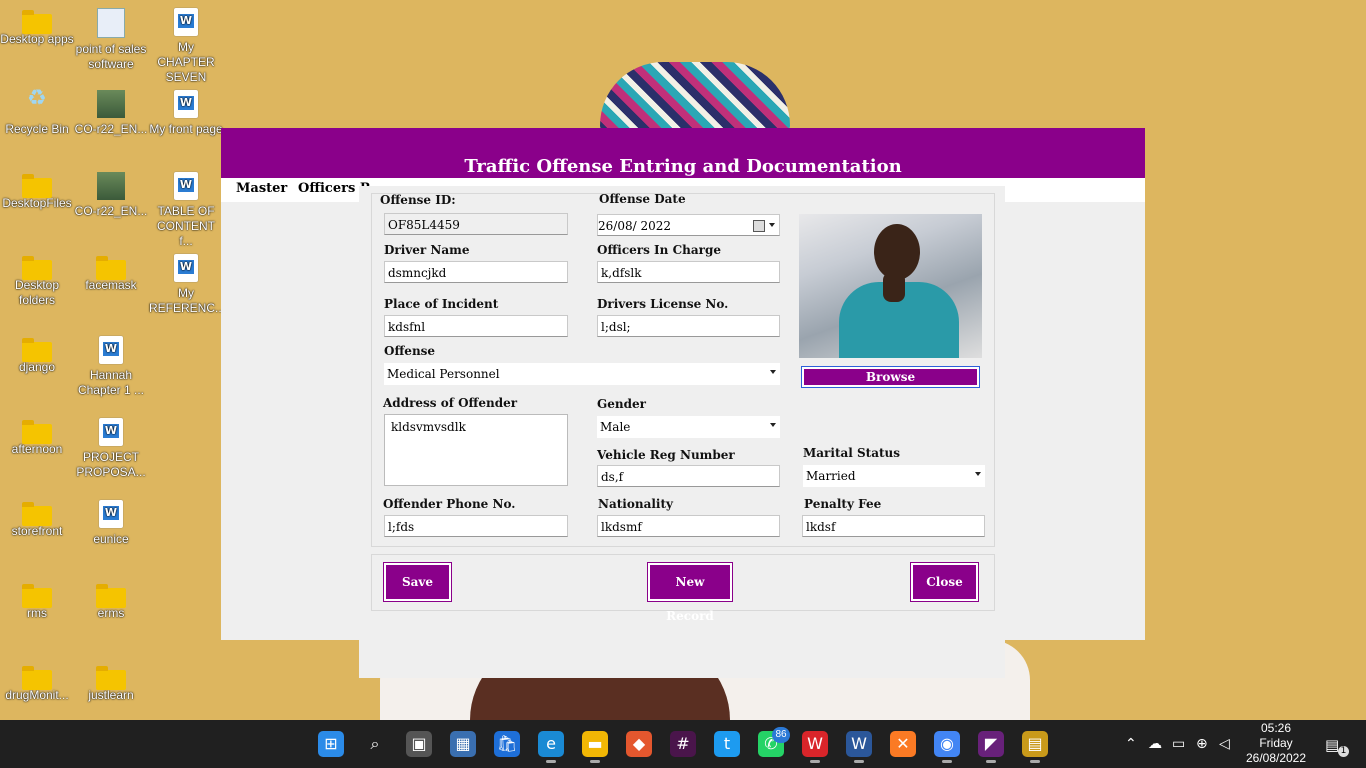  What do you see at coordinates (688, 427) in the screenshot?
I see `gender-select: Male` at bounding box center [688, 427].